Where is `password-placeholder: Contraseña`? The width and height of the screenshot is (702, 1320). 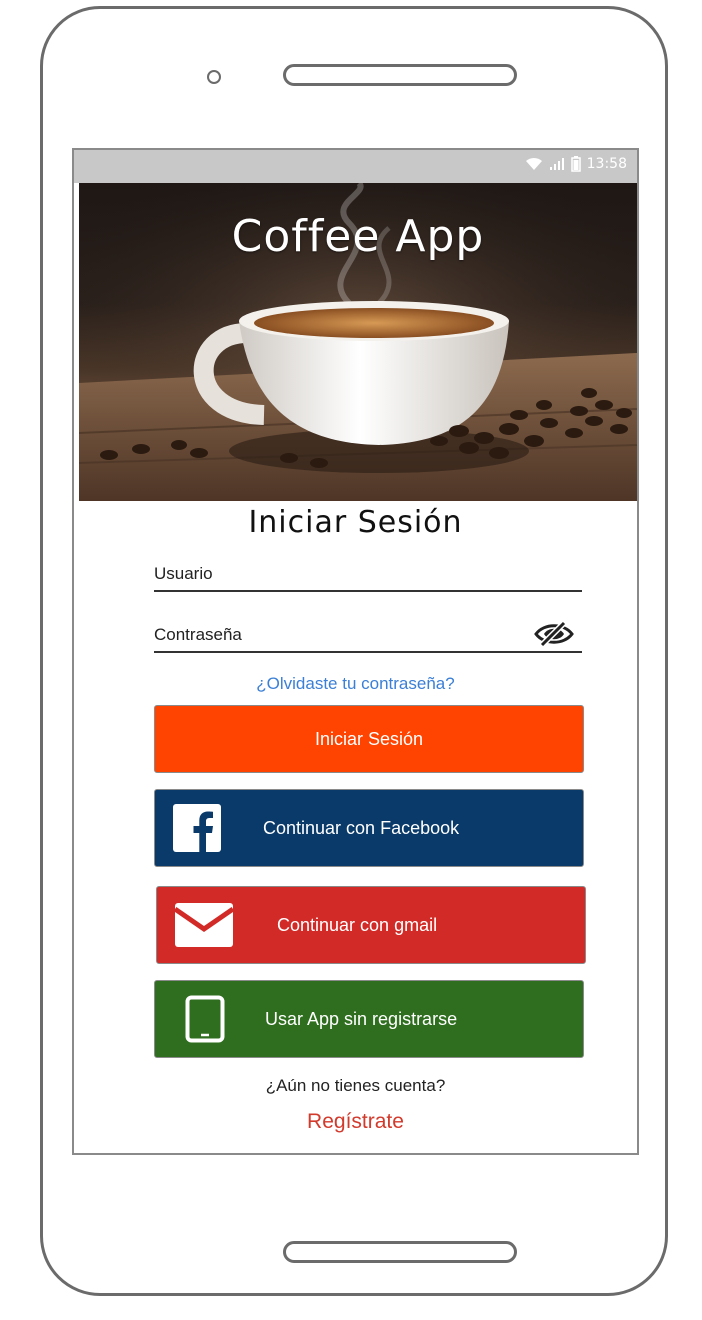
password-placeholder: Contraseña is located at coordinates (198, 634).